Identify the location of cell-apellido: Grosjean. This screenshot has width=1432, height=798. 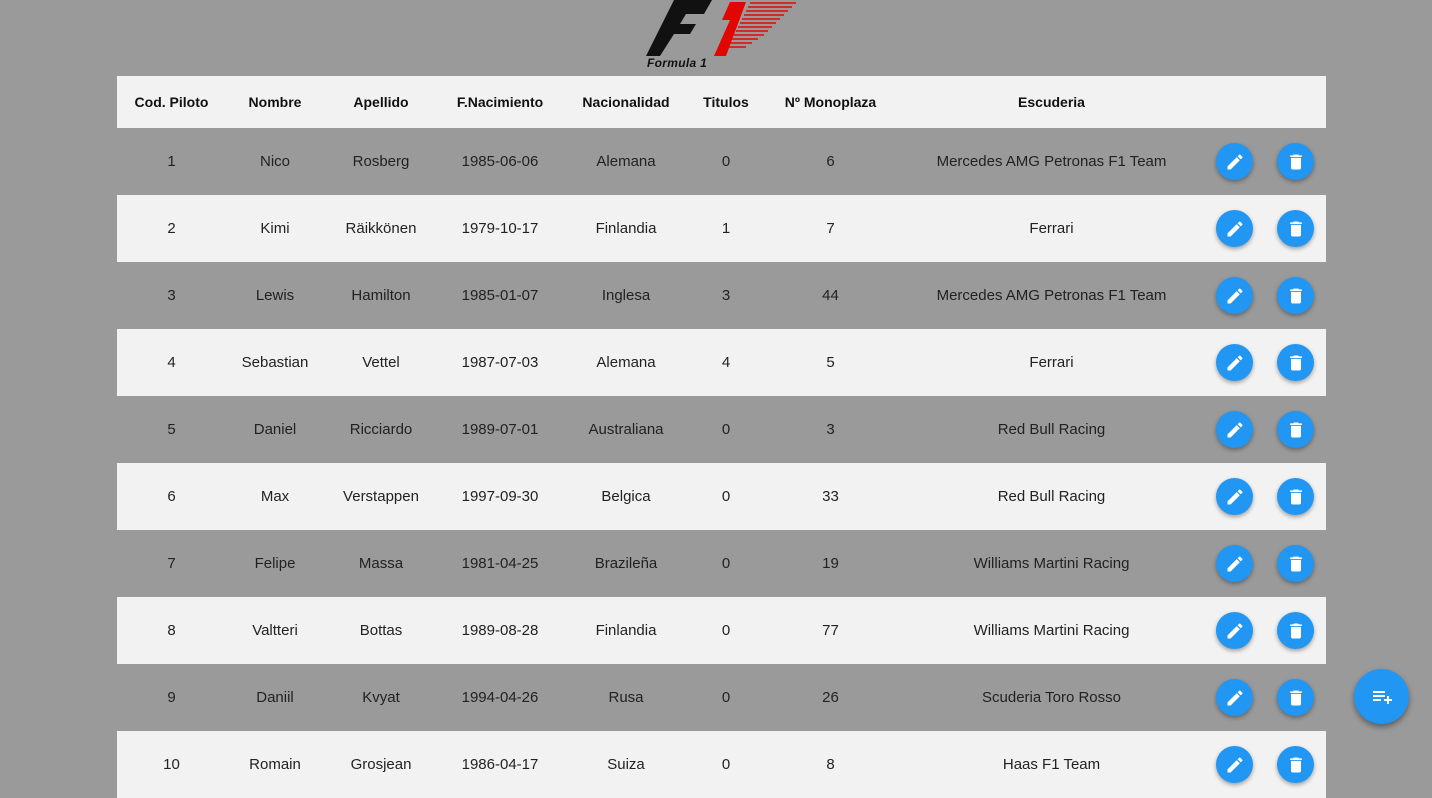
(381, 764).